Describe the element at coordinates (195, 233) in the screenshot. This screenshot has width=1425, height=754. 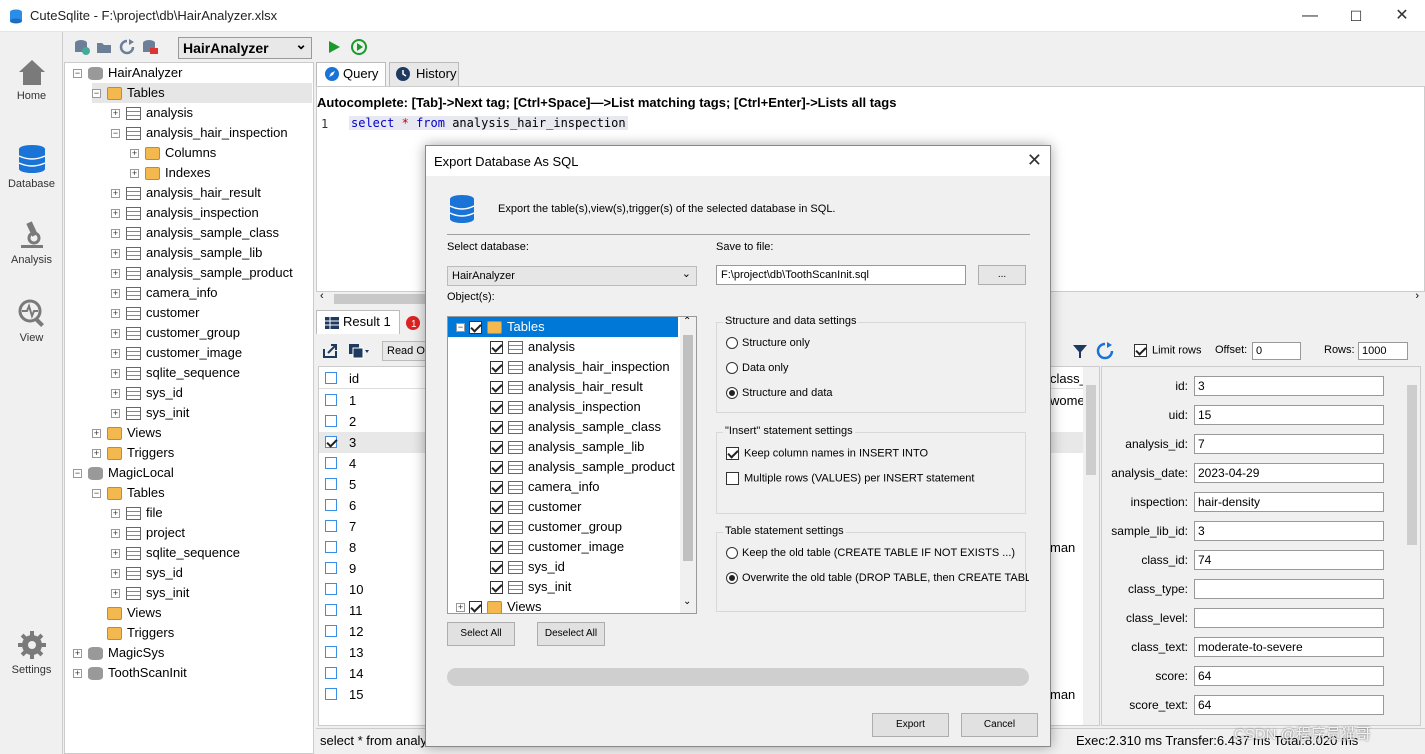
I see `tree-table-item: + analysis_sample_class` at that location.